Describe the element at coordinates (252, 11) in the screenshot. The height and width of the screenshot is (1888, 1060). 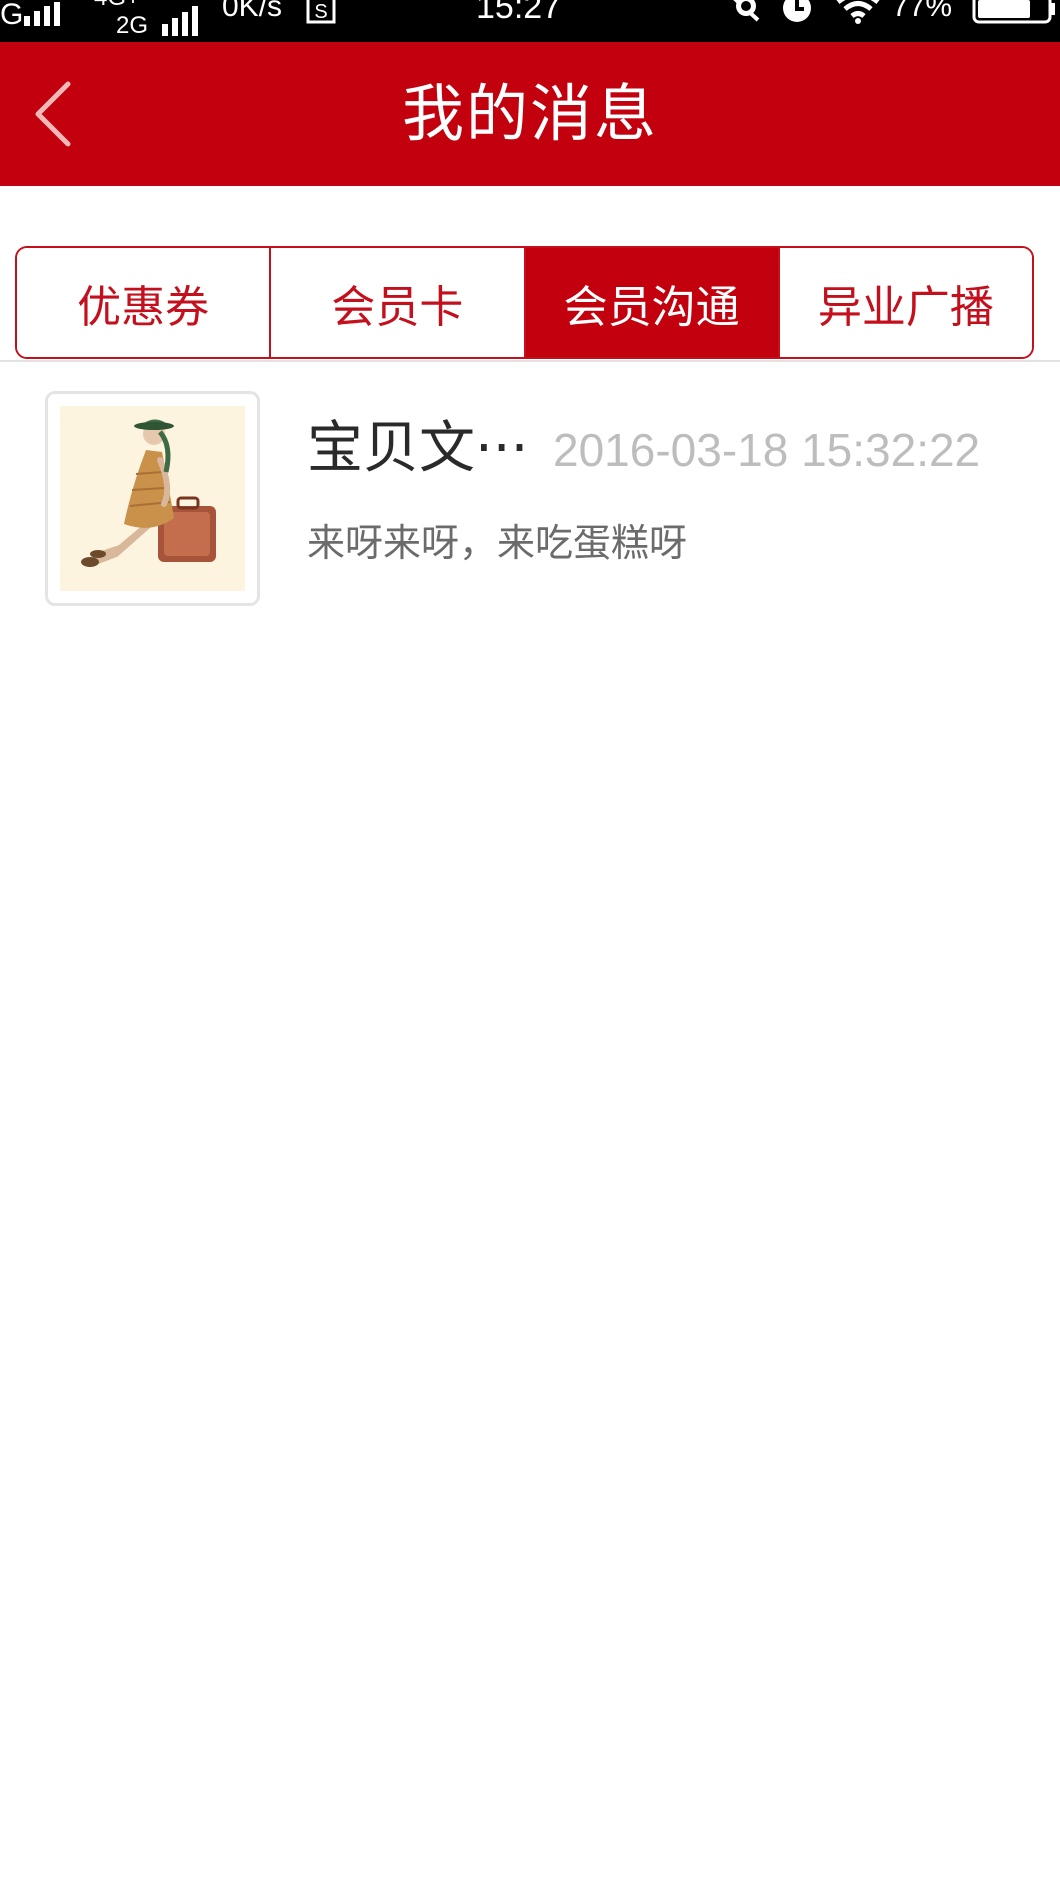
I see `network-speed: 0K/s` at that location.